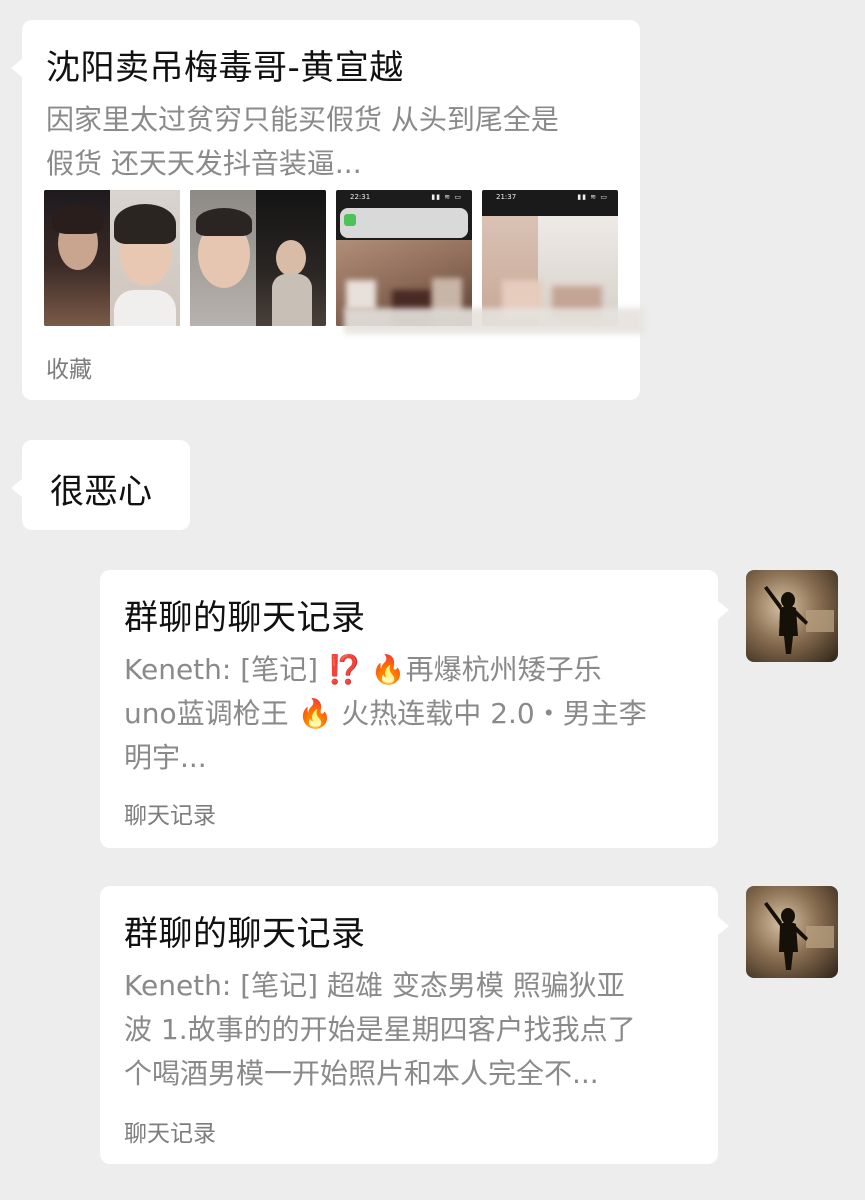 This screenshot has height=1200, width=865. Describe the element at coordinates (550, 258) in the screenshot. I see `thumbnail-image: 21:37 ▮▮ ≋ ▭` at that location.